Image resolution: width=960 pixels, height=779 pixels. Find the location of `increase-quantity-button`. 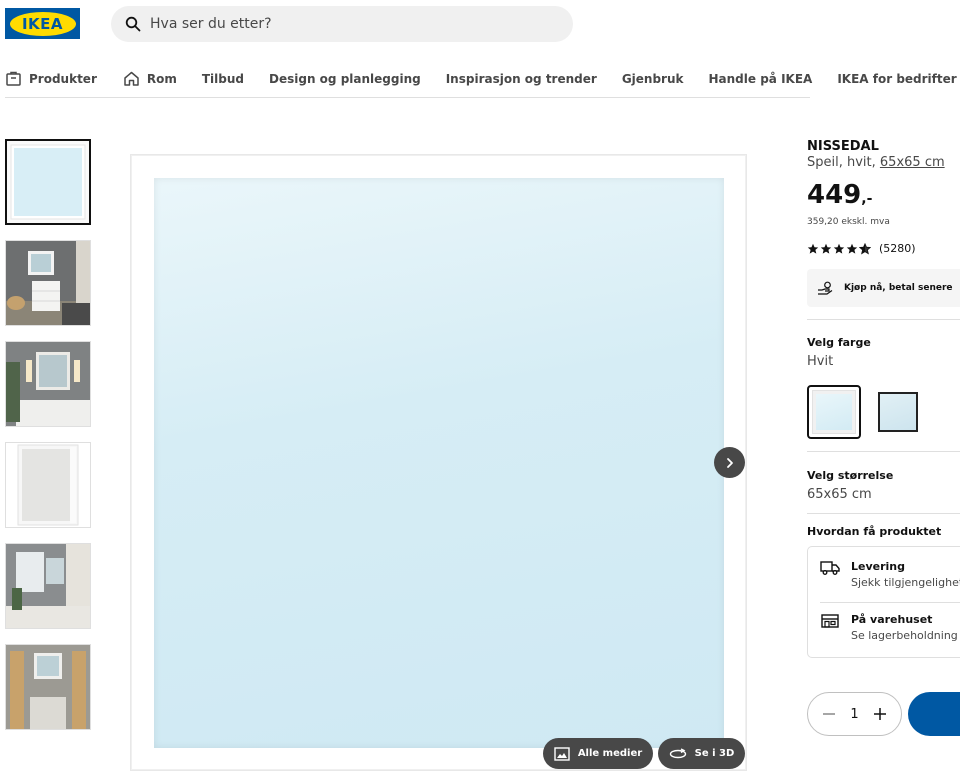

increase-quantity-button is located at coordinates (880, 714).